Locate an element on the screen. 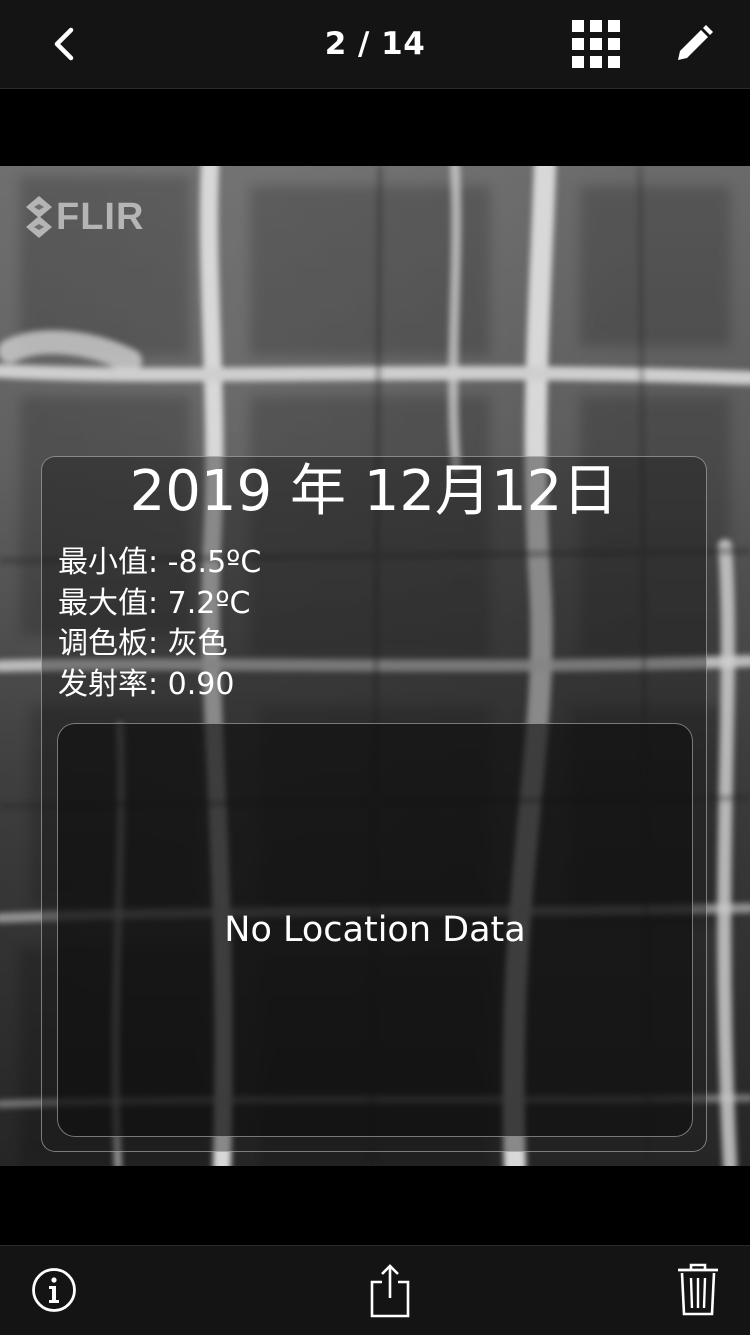  share-button is located at coordinates (390, 1290).